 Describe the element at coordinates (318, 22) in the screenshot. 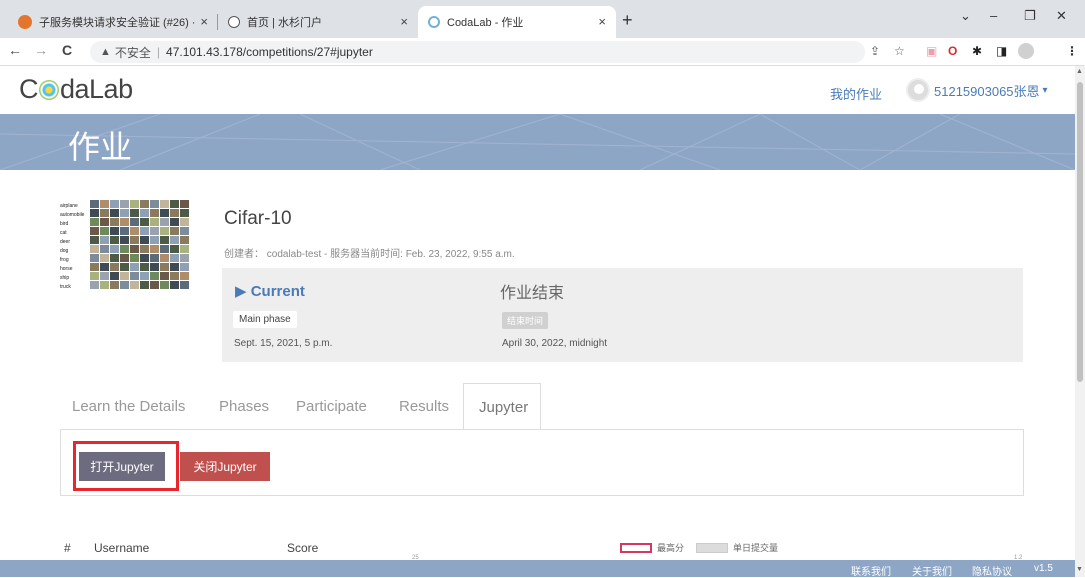

I see `browser-tab-portal: 首页 | 水杉门户 ×` at that location.